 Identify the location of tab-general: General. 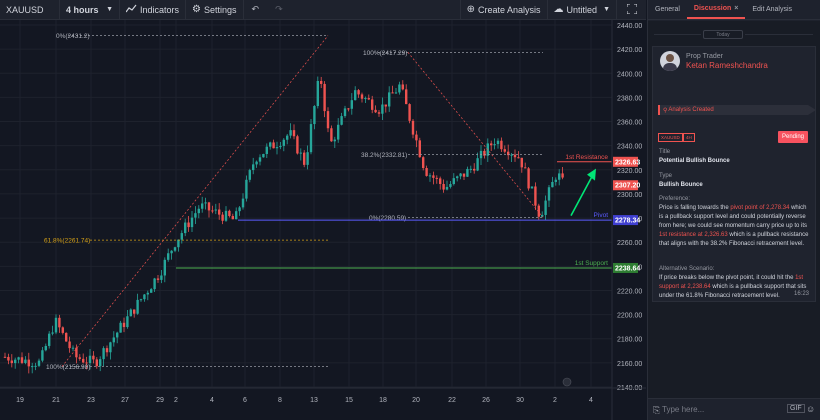
(667, 9).